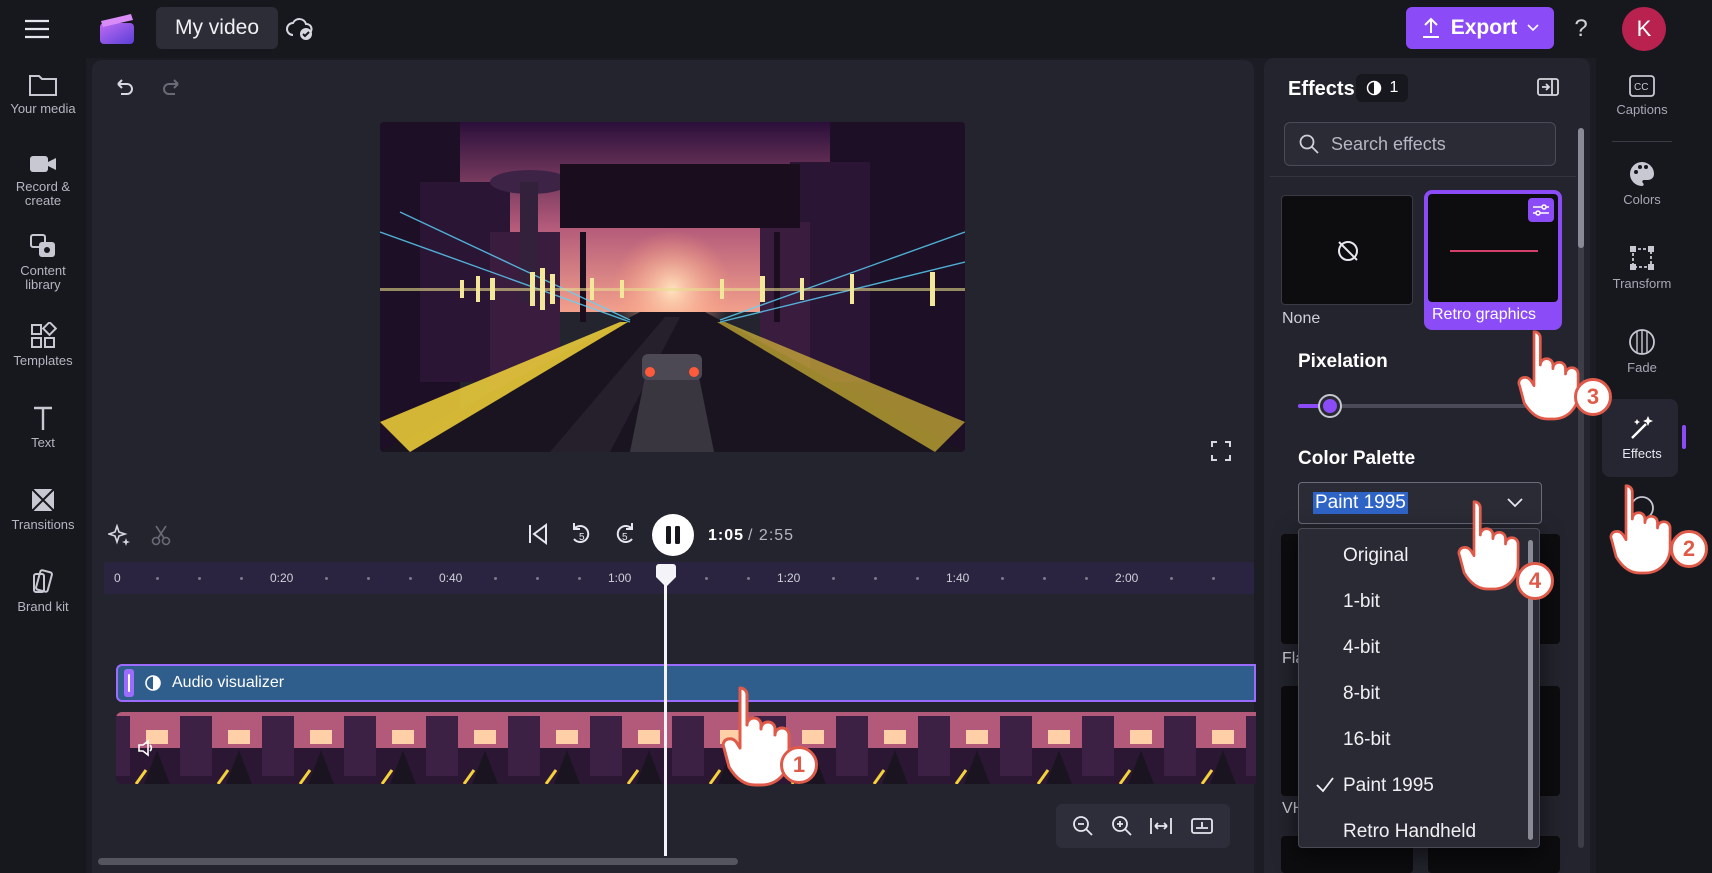  I want to click on zoom-in-icon, so click(1122, 826).